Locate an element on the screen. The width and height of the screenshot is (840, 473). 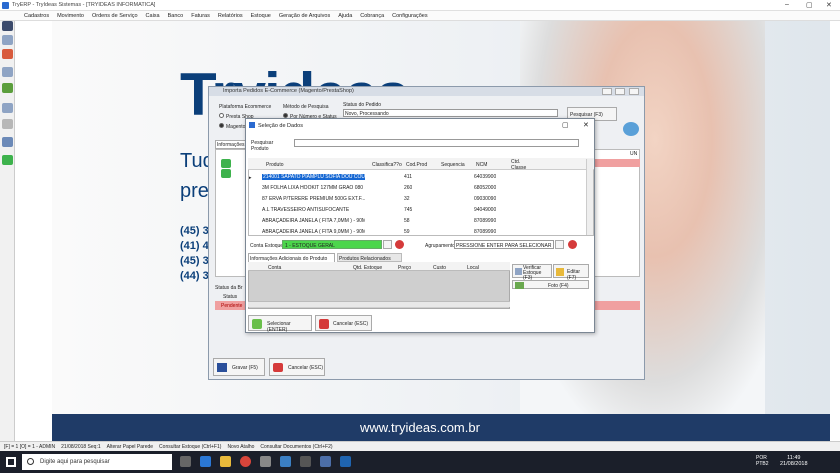
subcol-local: Local is located at coordinates (473, 268).